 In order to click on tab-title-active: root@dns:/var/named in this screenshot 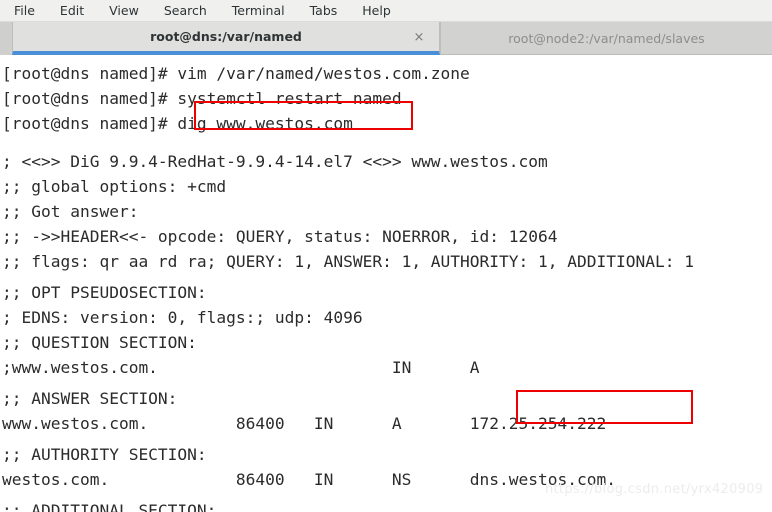, I will do `click(226, 36)`.